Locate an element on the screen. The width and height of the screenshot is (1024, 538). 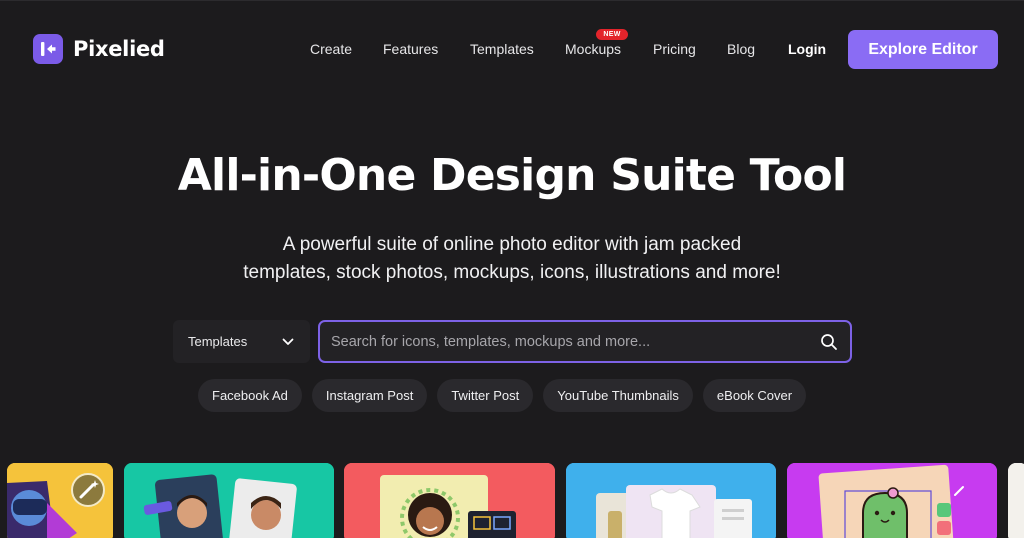
chip-twitter-post: Twitter Post is located at coordinates (485, 395).